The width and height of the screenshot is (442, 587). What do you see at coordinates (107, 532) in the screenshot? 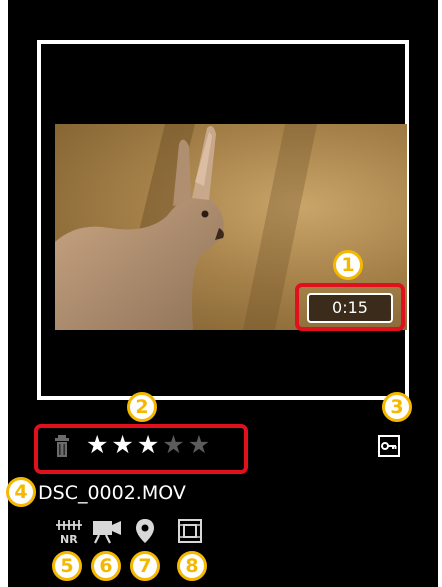
I see `movie-camera-icon` at bounding box center [107, 532].